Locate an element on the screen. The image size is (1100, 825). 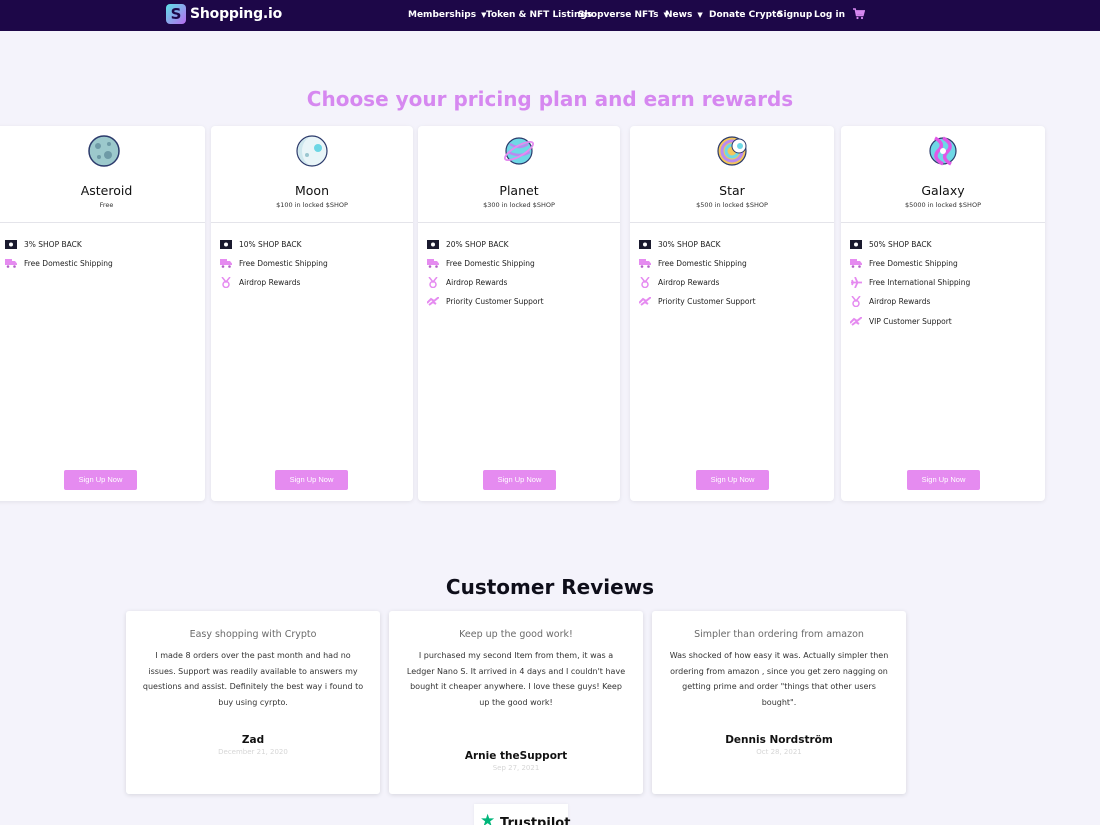
trustpilot-star-icon: ★ is located at coordinates (488, 818).